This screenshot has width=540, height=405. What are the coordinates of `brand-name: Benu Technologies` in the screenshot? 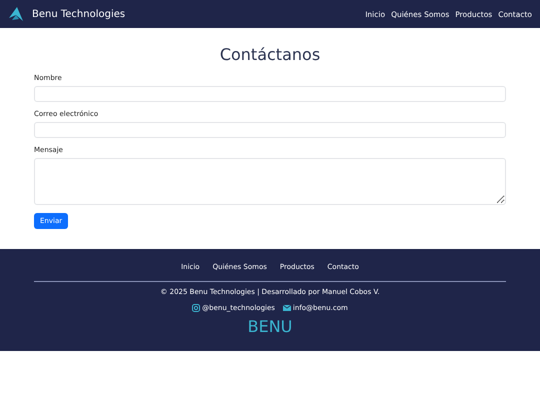 It's located at (79, 14).